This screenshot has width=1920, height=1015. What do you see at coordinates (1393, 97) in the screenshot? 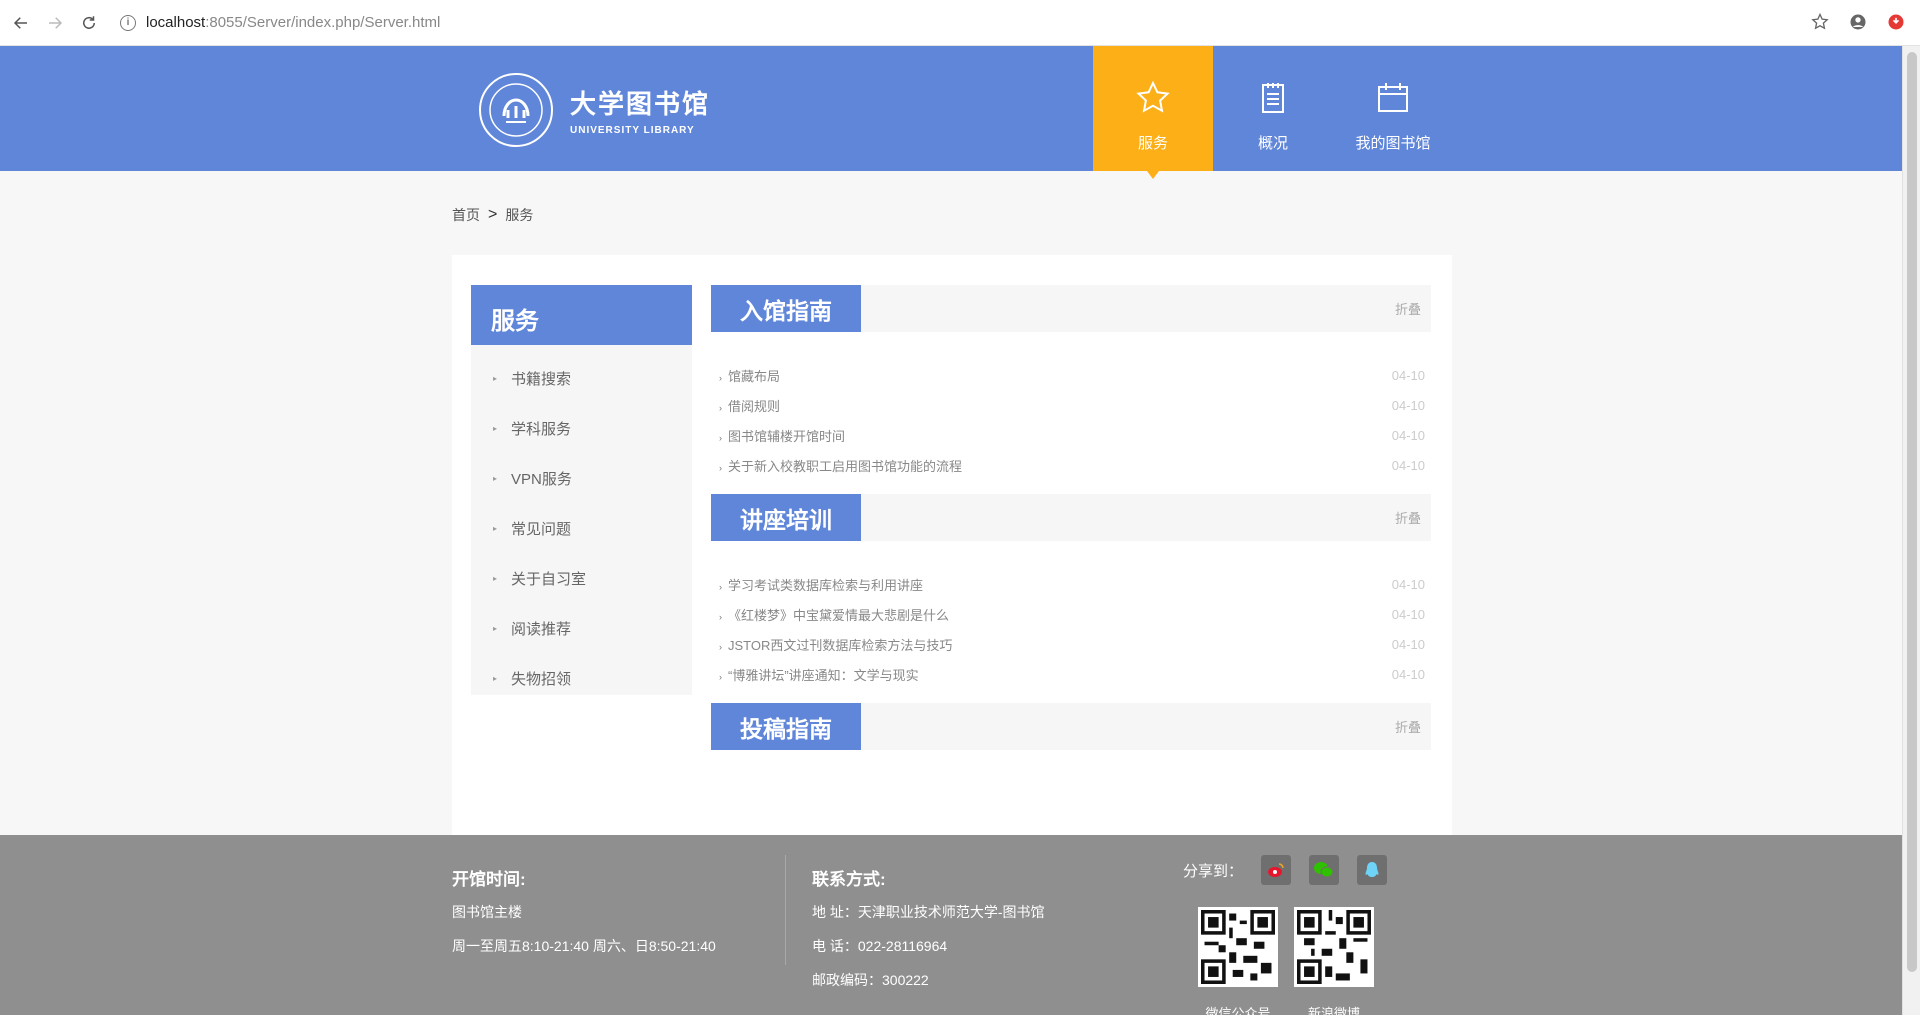
I see `calendar-icon` at bounding box center [1393, 97].